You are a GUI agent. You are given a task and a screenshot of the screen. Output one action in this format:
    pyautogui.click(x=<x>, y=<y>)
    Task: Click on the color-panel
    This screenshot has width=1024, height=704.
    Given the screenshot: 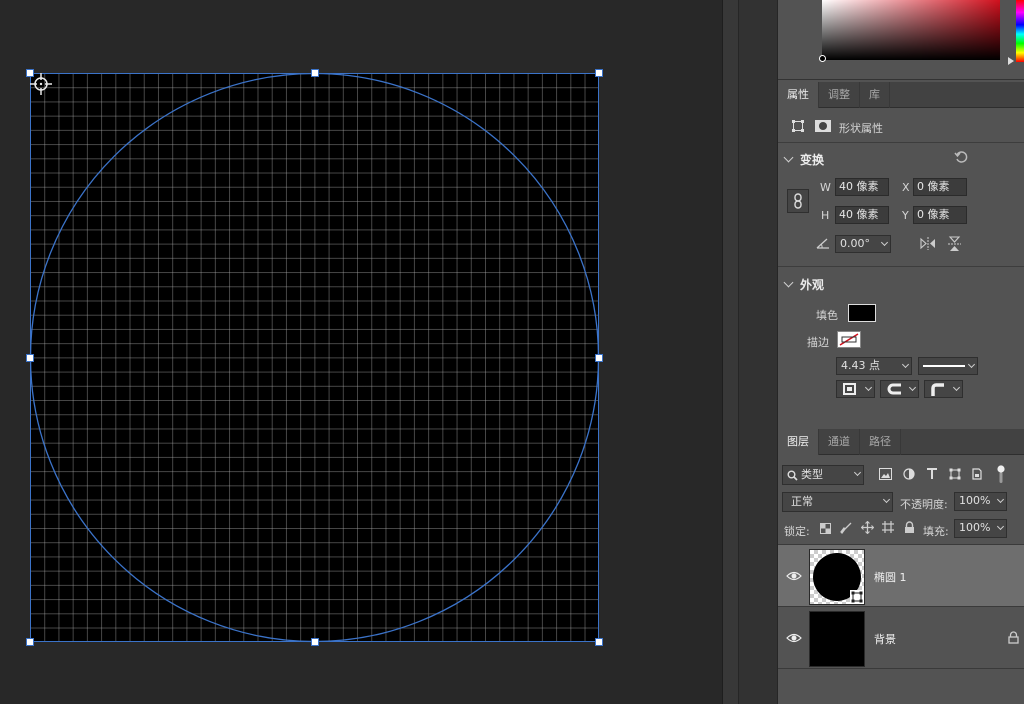 What is the action you would take?
    pyautogui.click(x=901, y=40)
    